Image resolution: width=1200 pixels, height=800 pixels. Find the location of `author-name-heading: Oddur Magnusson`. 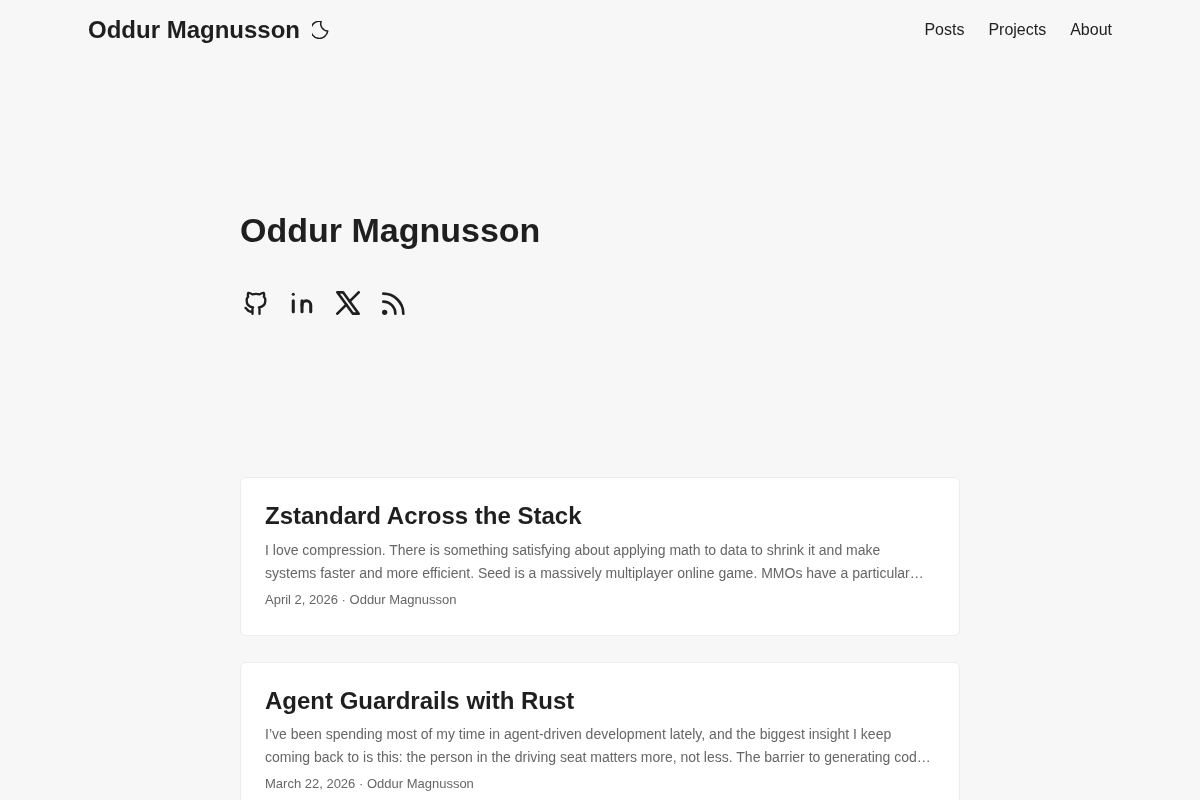

author-name-heading: Oddur Magnusson is located at coordinates (391, 230).